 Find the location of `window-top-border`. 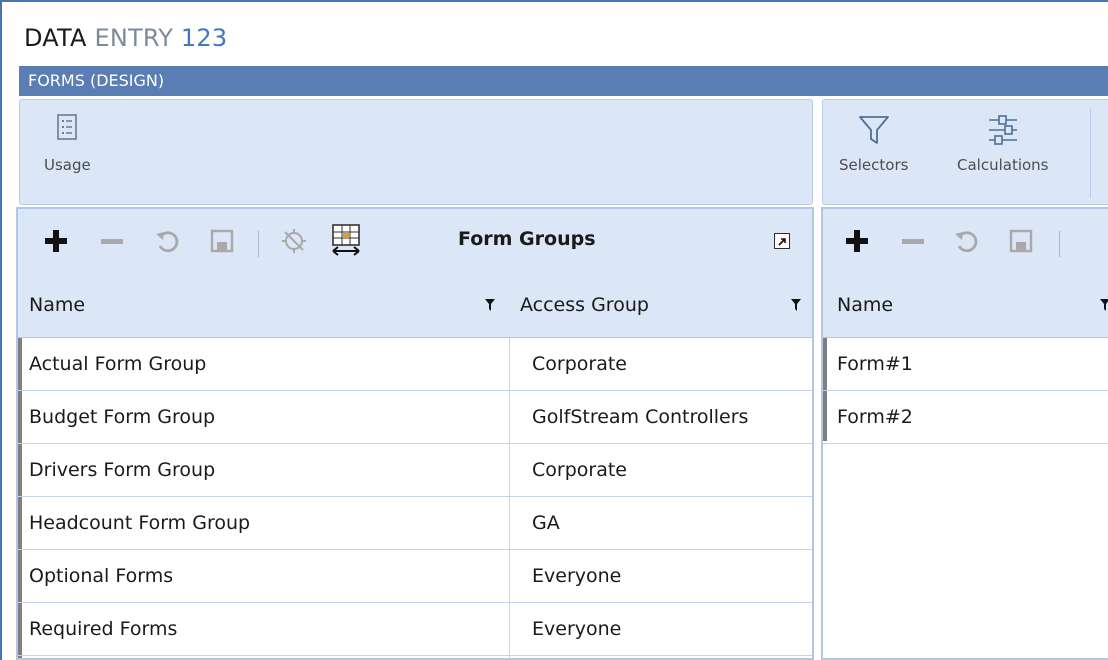

window-top-border is located at coordinates (554, 1).